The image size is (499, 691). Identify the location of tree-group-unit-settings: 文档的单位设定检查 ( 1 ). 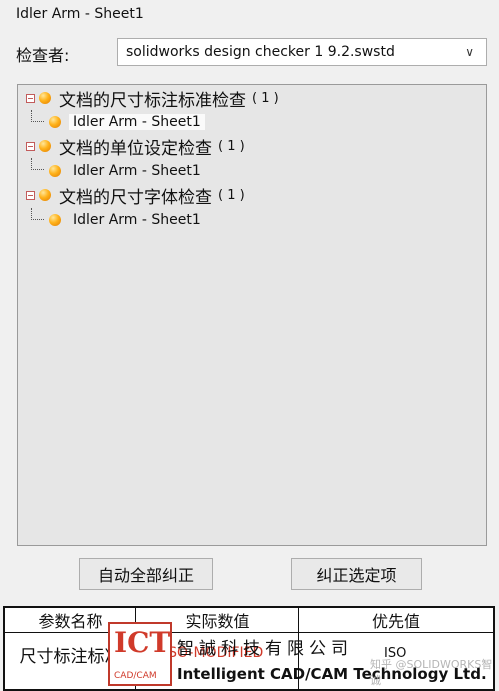
(135, 147).